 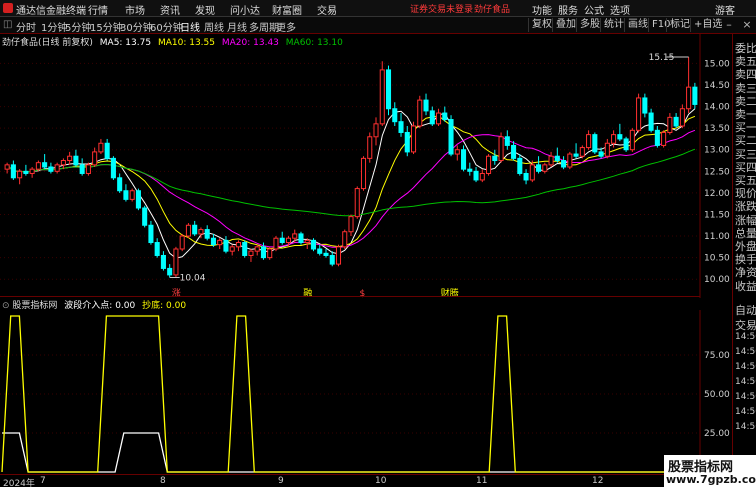 What do you see at coordinates (594, 9) in the screenshot?
I see `menu-formula: 公式` at bounding box center [594, 9].